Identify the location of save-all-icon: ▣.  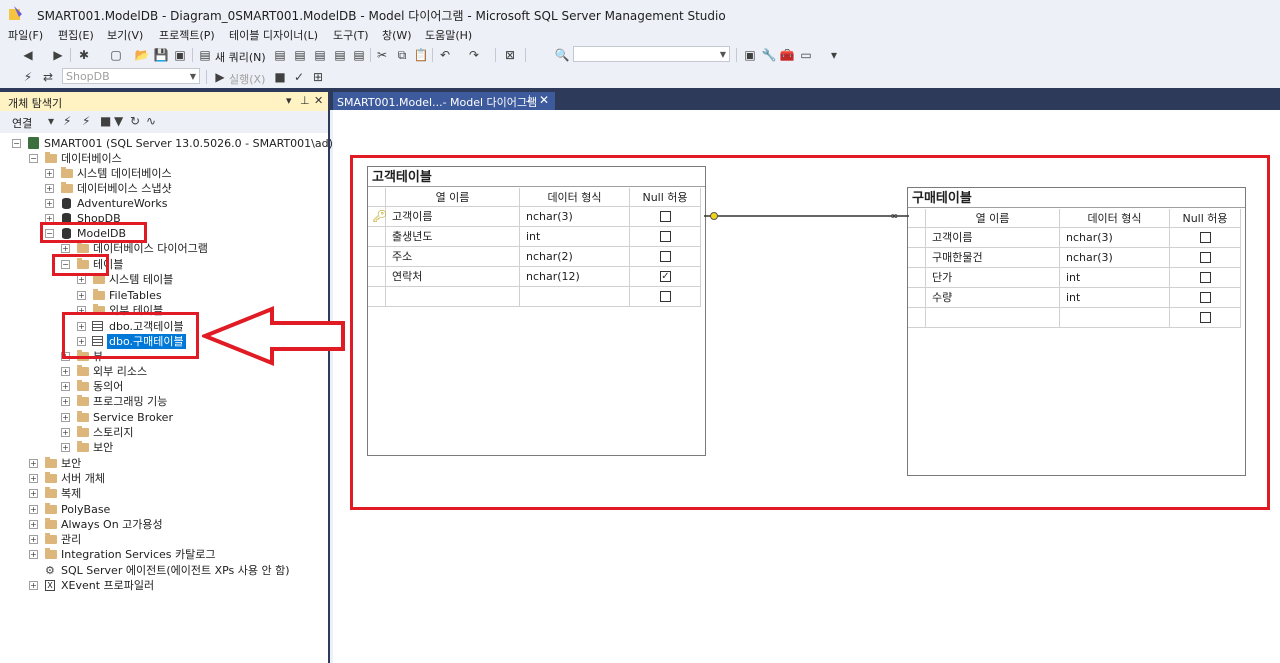
(180, 55).